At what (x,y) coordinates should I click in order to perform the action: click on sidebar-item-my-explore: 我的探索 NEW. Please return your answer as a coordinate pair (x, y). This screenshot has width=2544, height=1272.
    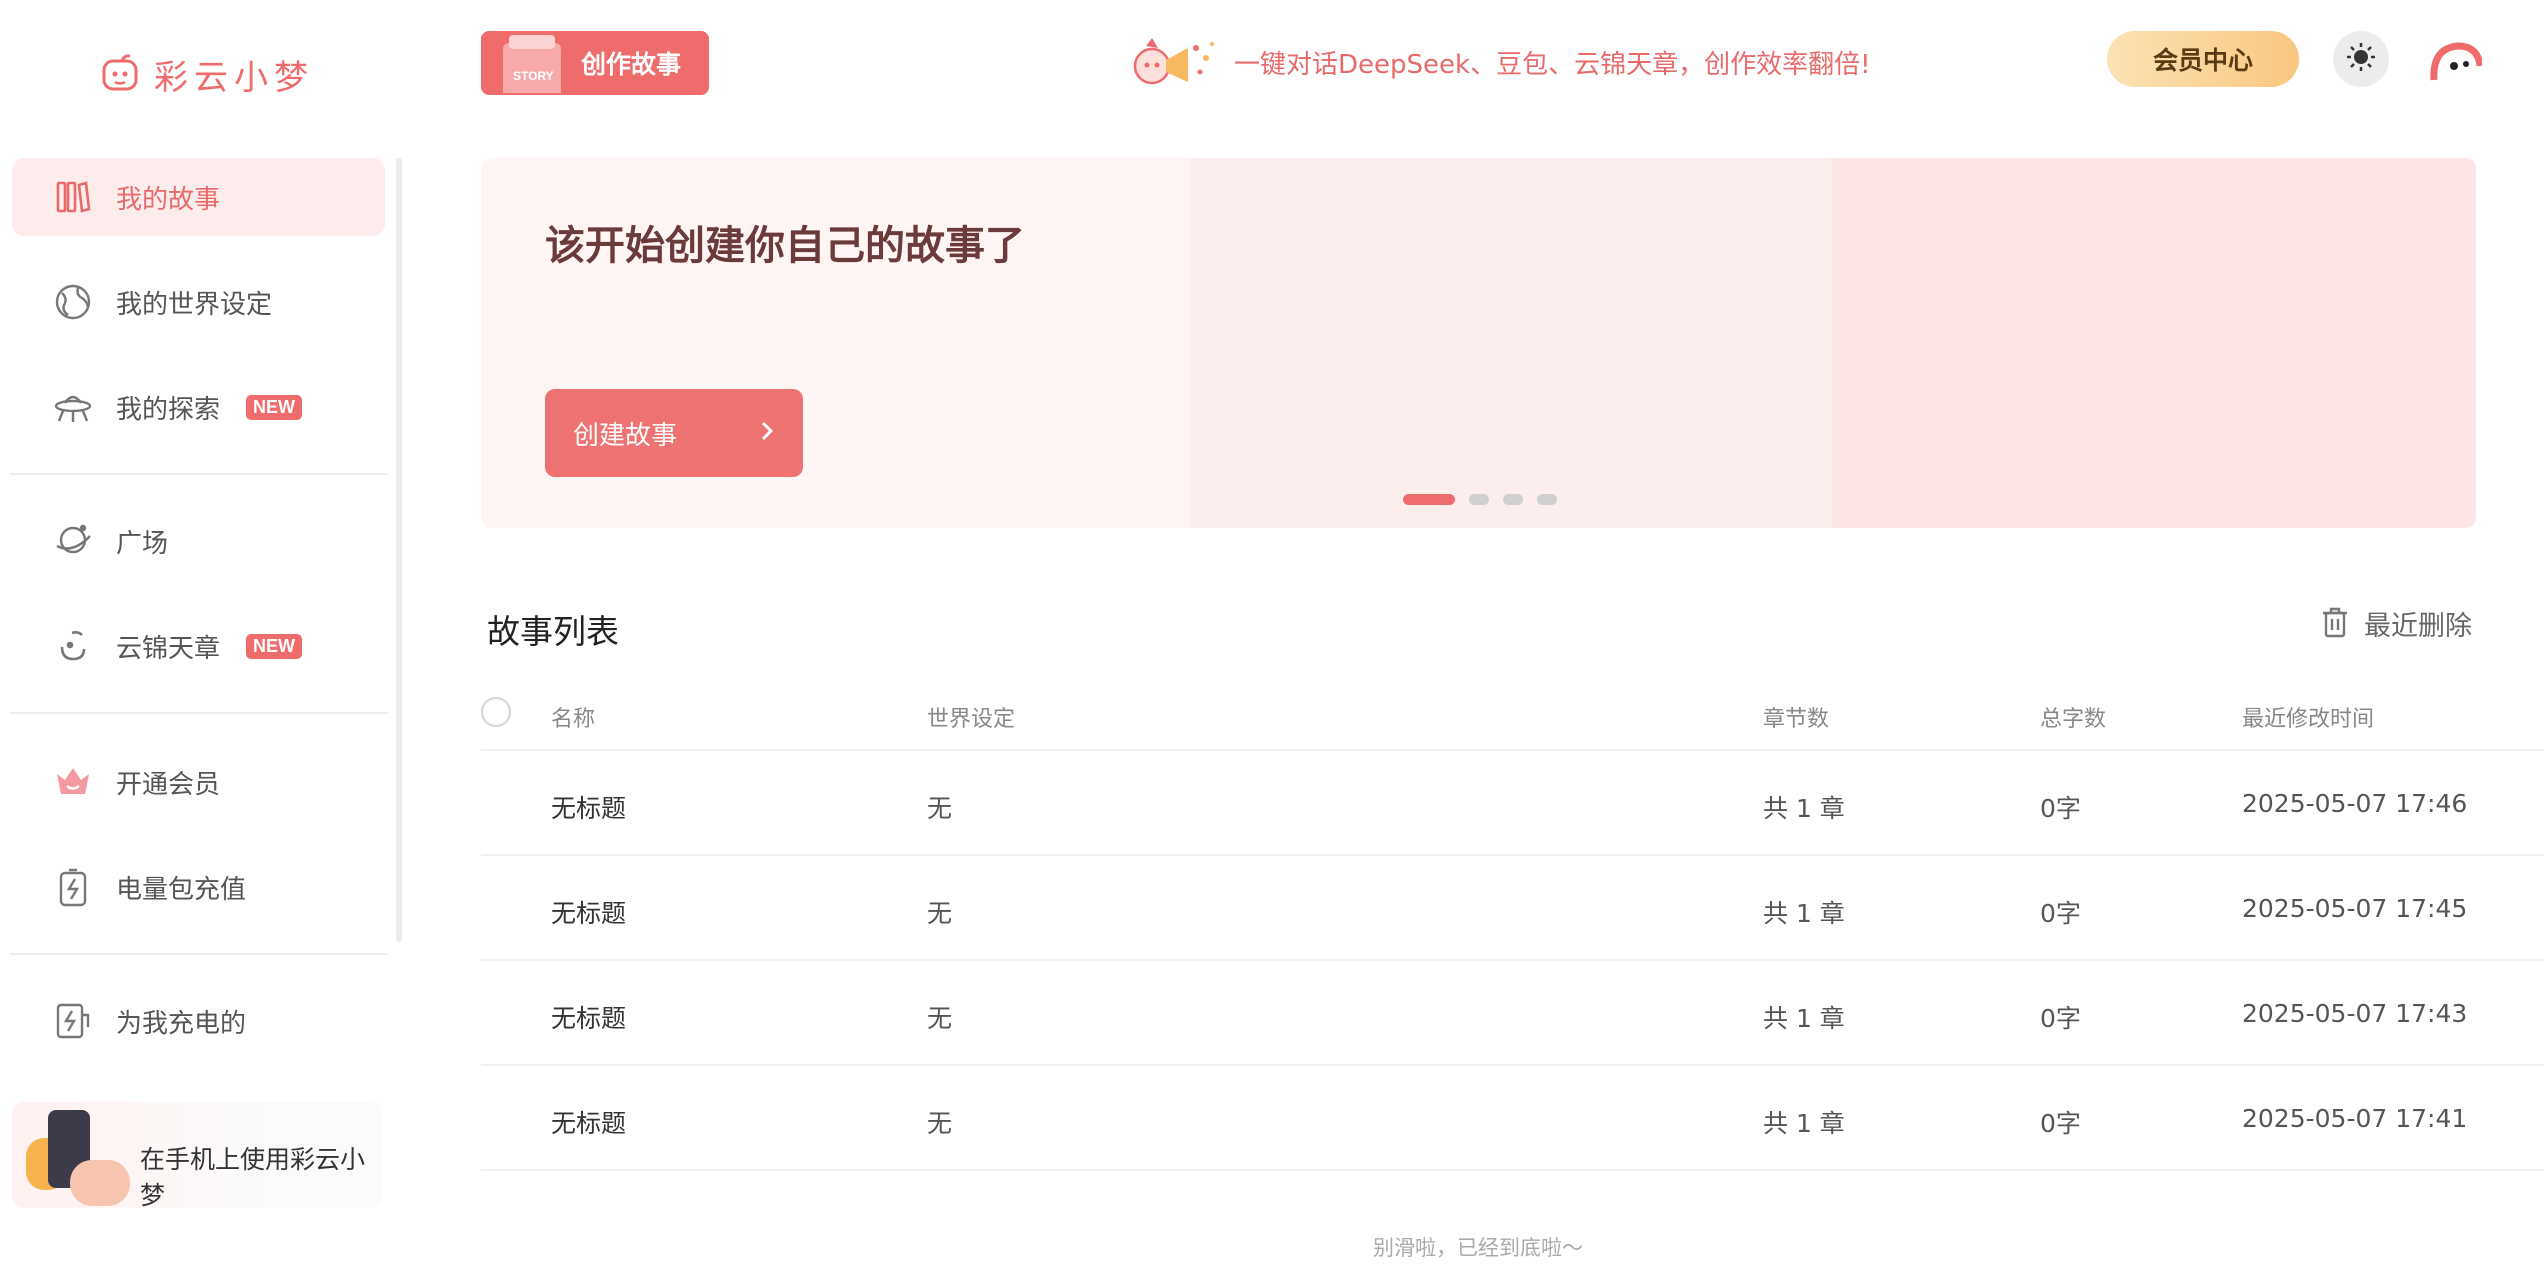
    Looking at the image, I should click on (198, 407).